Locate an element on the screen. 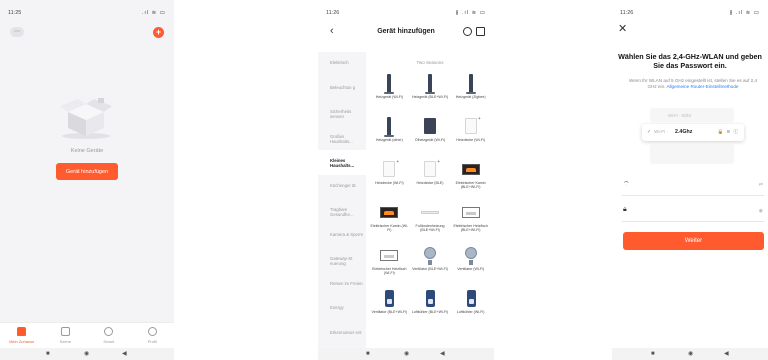  status-icons: ∦ .ıl ≋ ▭ is located at coordinates (744, 13).